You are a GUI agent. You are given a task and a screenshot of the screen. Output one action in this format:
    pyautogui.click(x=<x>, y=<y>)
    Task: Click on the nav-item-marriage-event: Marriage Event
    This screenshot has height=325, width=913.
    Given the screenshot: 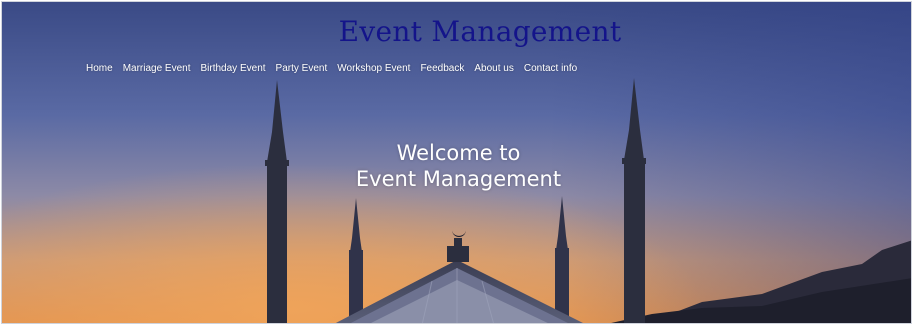 What is the action you would take?
    pyautogui.click(x=162, y=68)
    